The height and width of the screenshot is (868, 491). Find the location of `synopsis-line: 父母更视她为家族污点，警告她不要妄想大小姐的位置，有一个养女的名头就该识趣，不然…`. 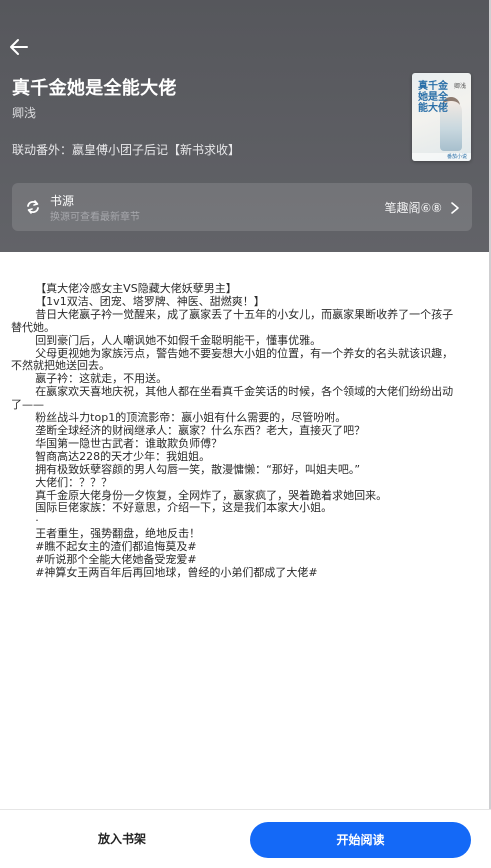

synopsis-line: 父母更视她为家族污点，警告她不要妄想大小姐的位置，有一个养女的名头就该识趣，不然… is located at coordinates (232, 359).